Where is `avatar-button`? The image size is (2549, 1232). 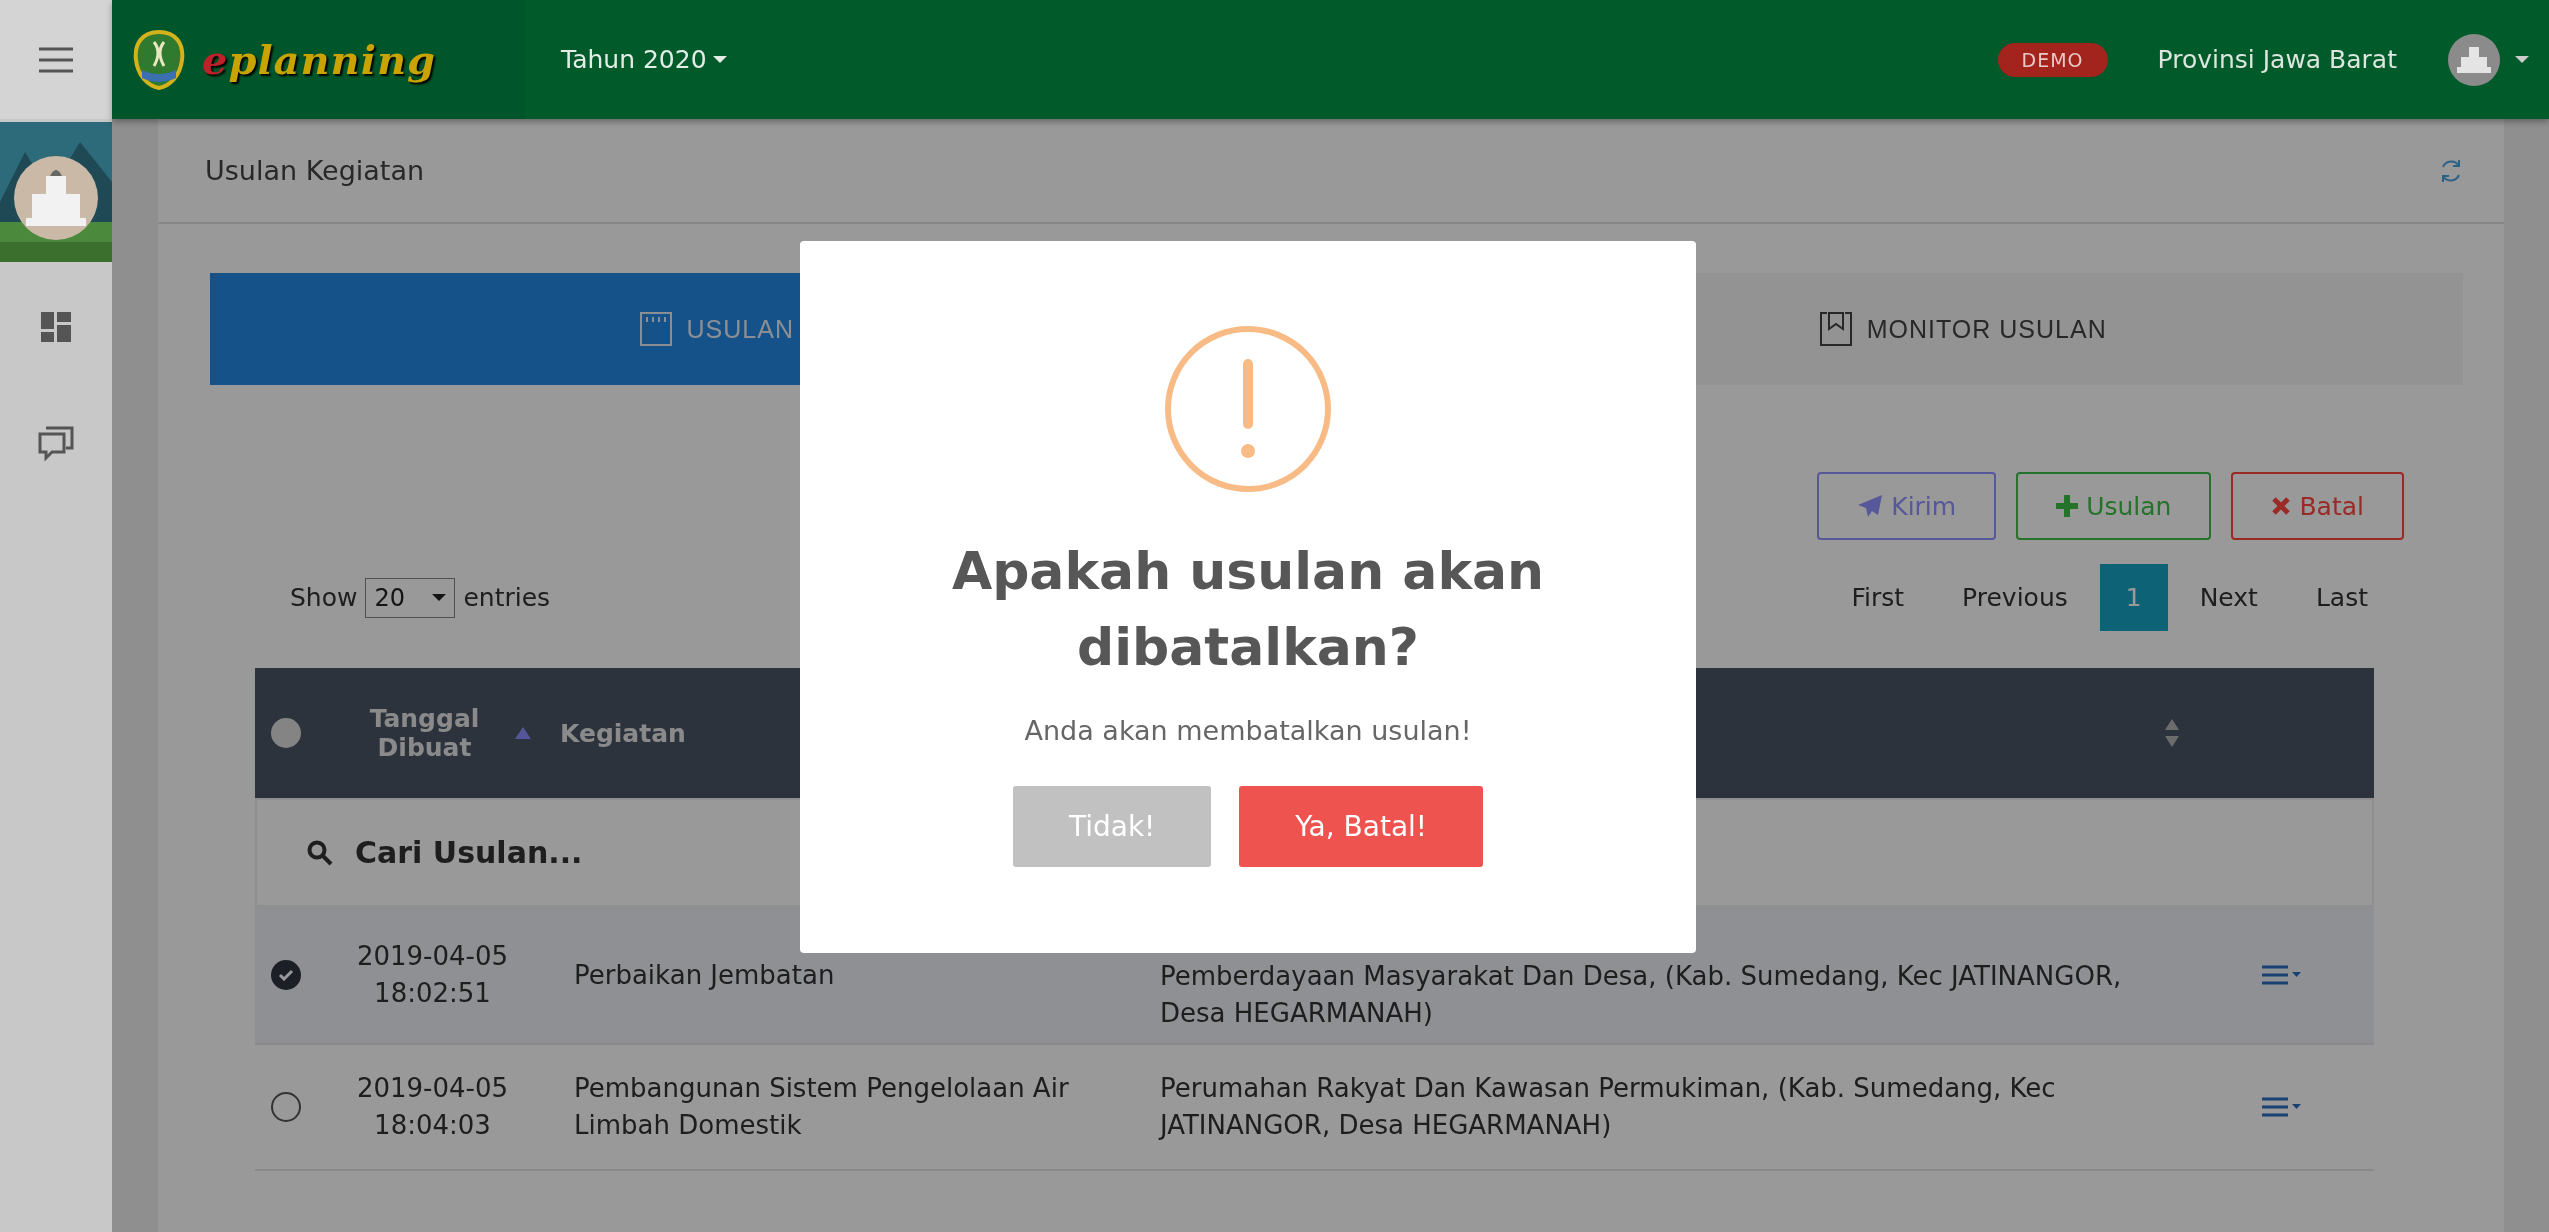 avatar-button is located at coordinates (2488, 59).